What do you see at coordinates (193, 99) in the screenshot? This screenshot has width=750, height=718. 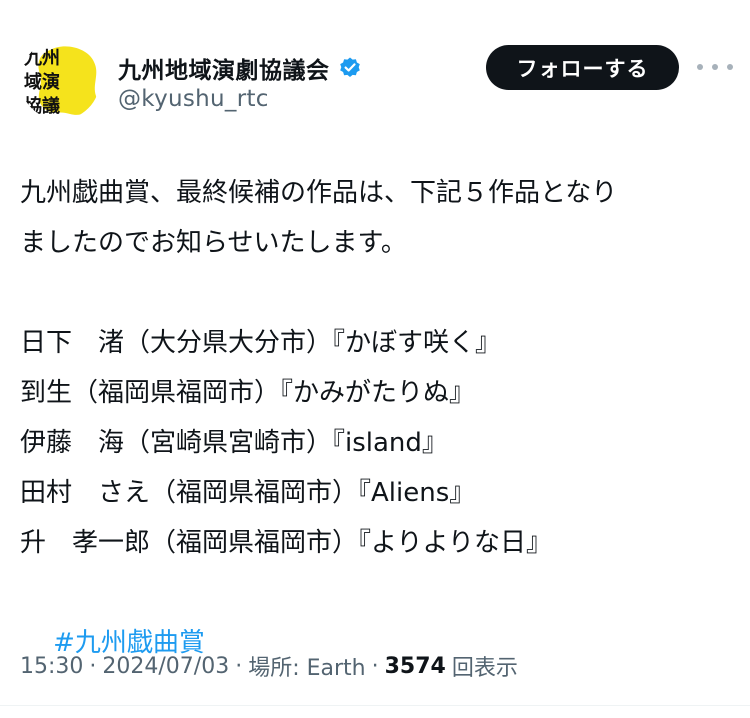 I see `user-handle: @kyushu_rtc` at bounding box center [193, 99].